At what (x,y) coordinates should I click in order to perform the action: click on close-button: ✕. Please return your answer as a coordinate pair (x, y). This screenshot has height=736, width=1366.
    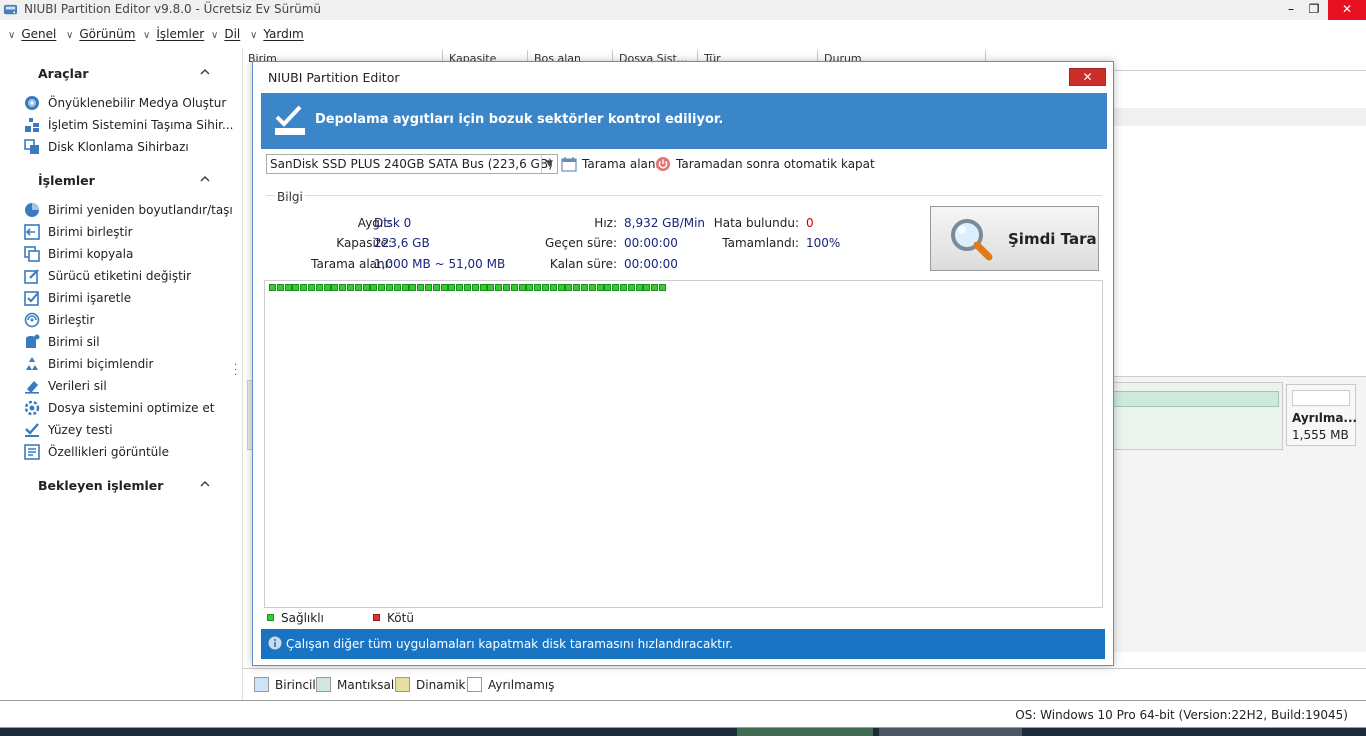
    Looking at the image, I should click on (1347, 10).